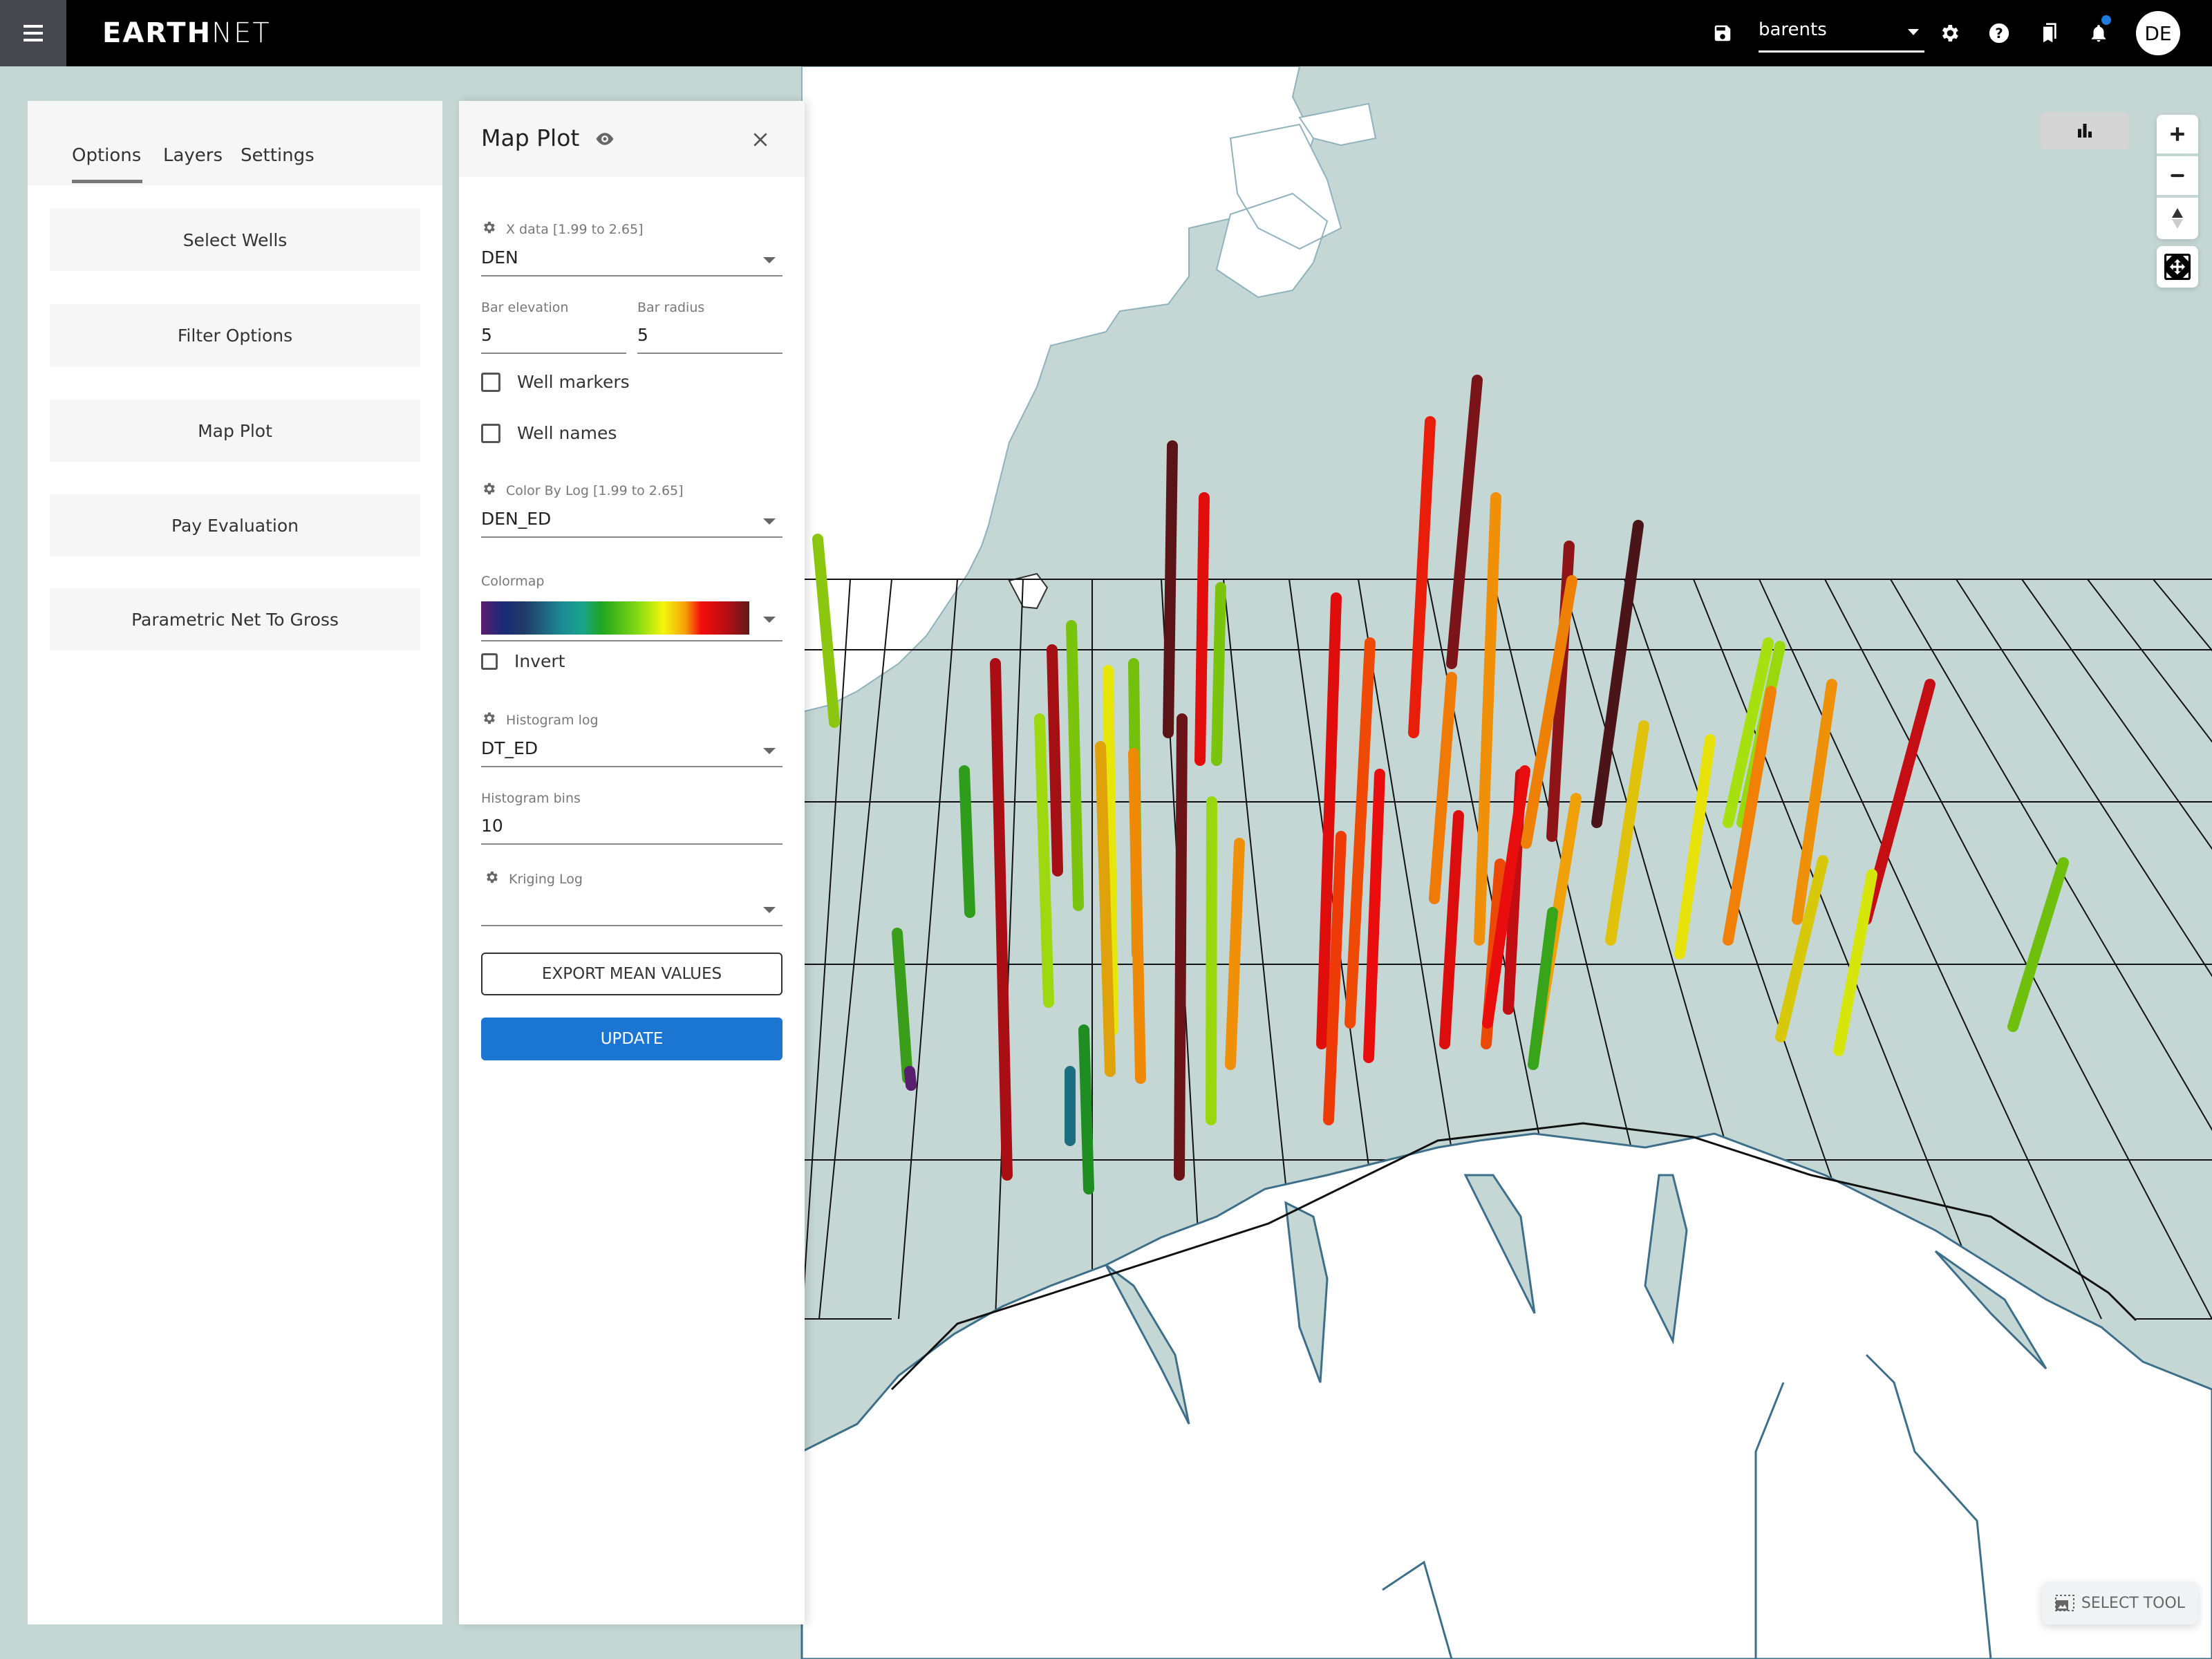 The width and height of the screenshot is (2212, 1659). I want to click on project-select-value: barents, so click(1793, 29).